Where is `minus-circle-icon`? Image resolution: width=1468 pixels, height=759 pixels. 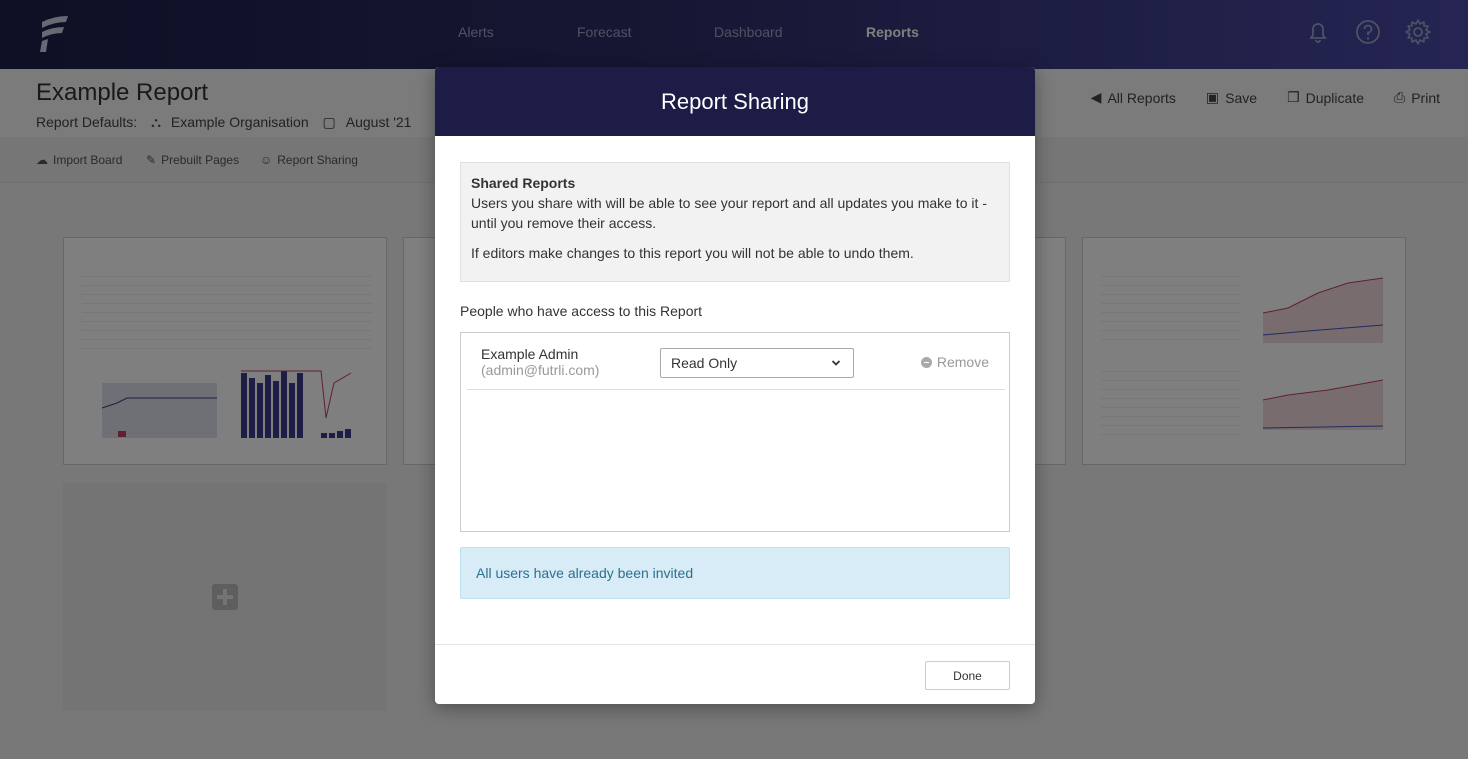 minus-circle-icon is located at coordinates (926, 362).